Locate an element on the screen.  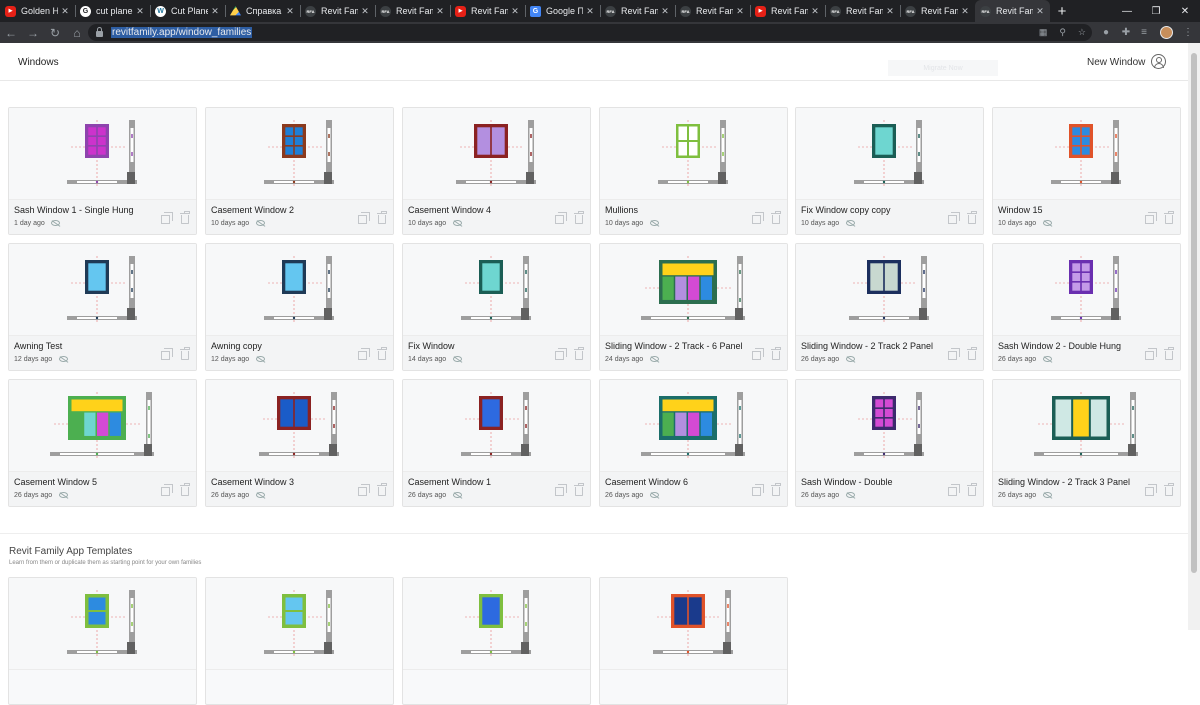
family-title: Awning Test is located at coordinates (38, 346).